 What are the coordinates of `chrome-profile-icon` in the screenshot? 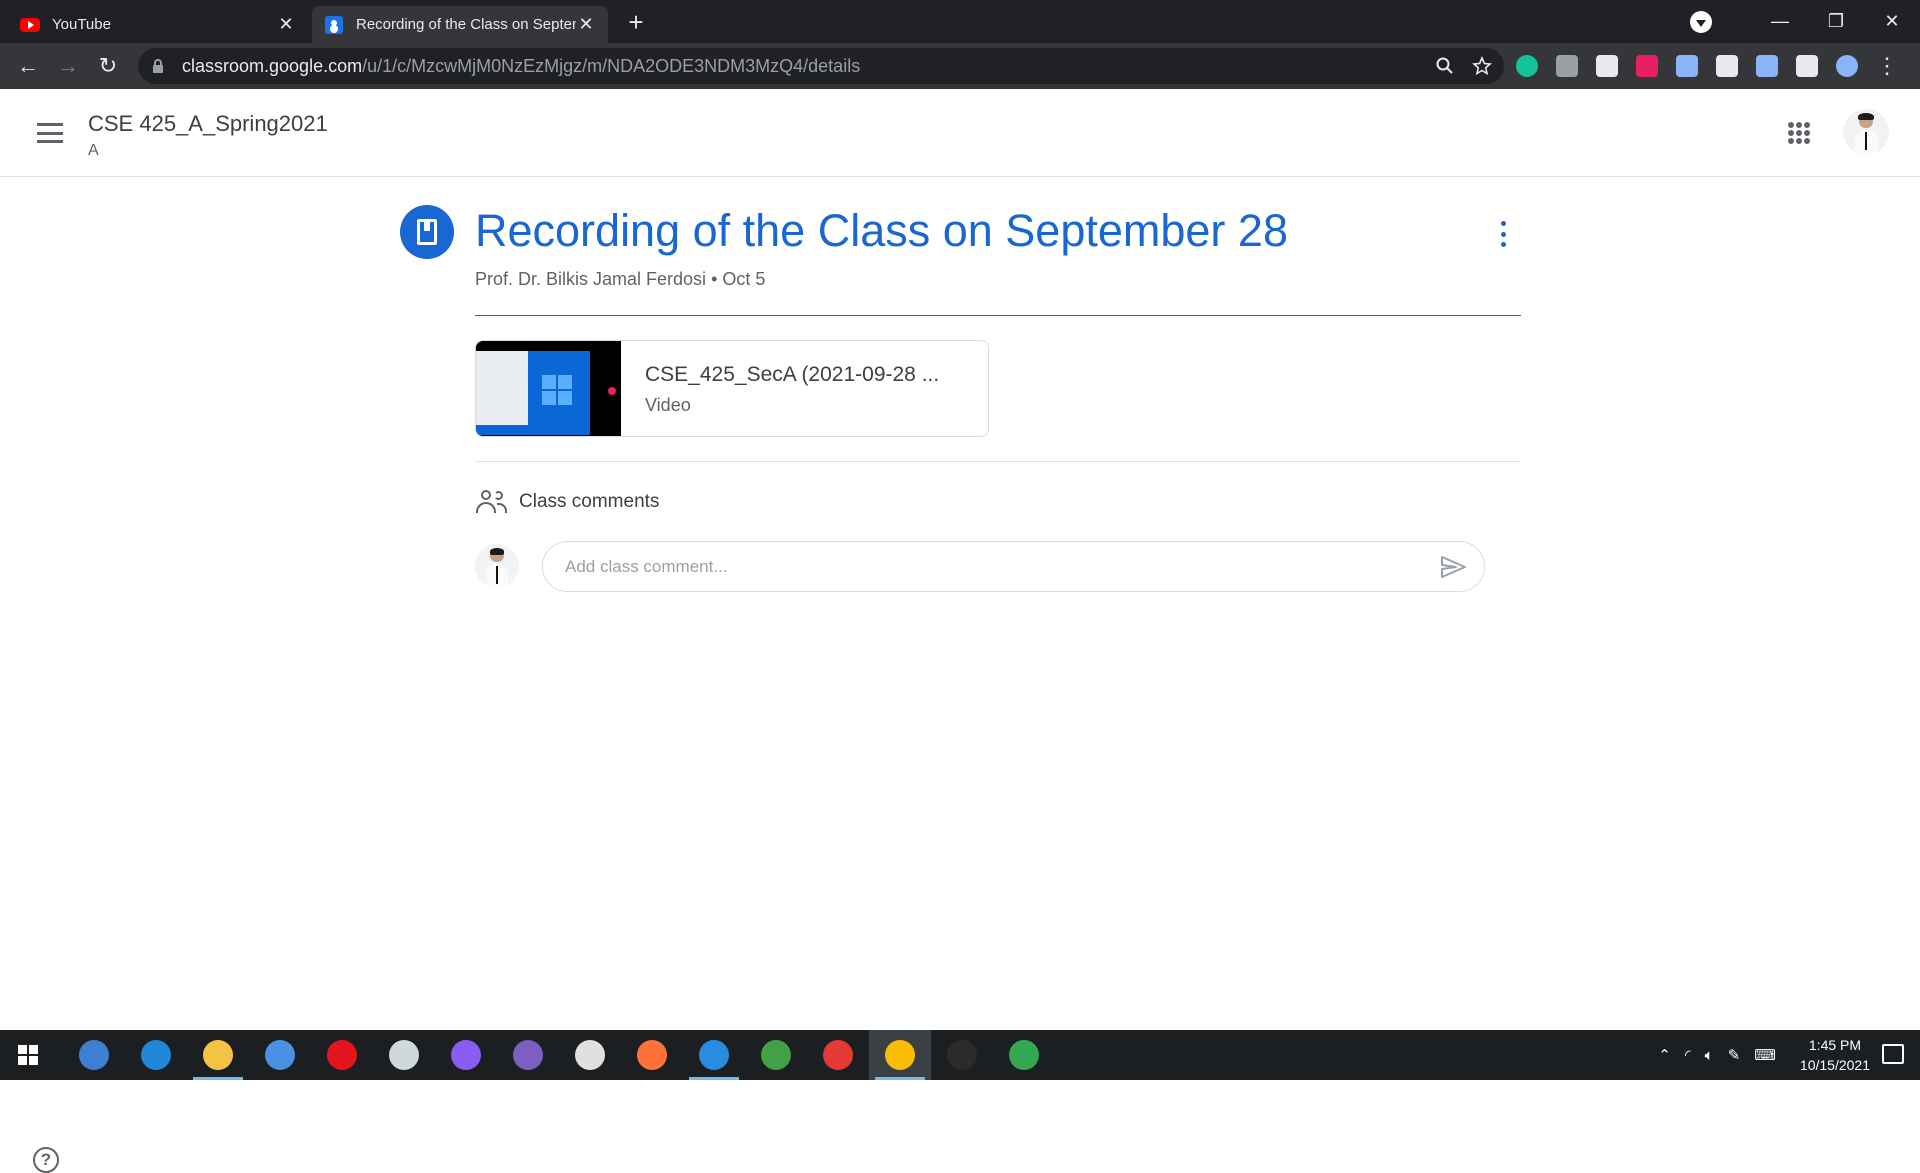 It's located at (900, 1055).